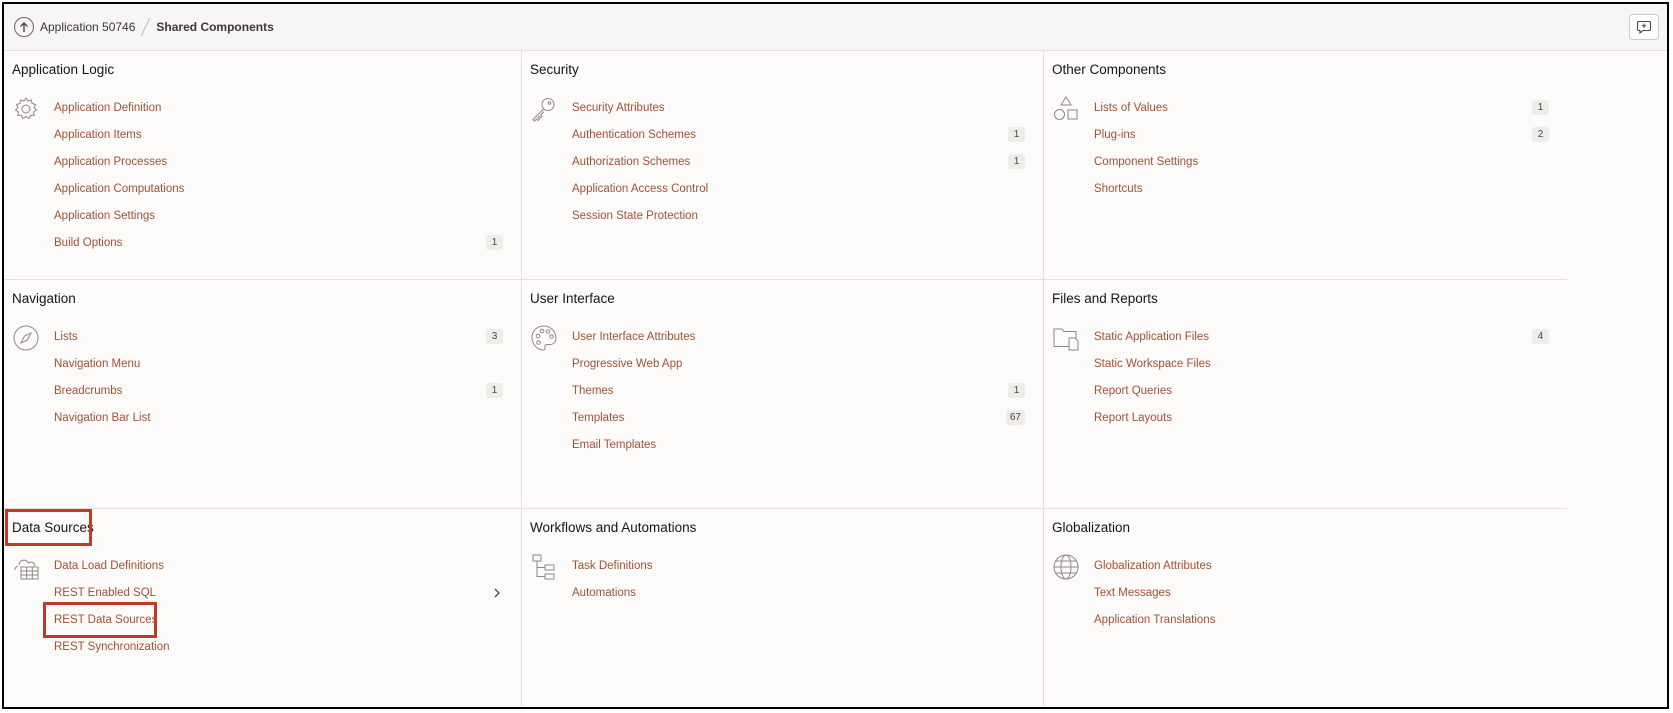  What do you see at coordinates (1321, 162) in the screenshot?
I see `list-item-component-settings: Component Settings` at bounding box center [1321, 162].